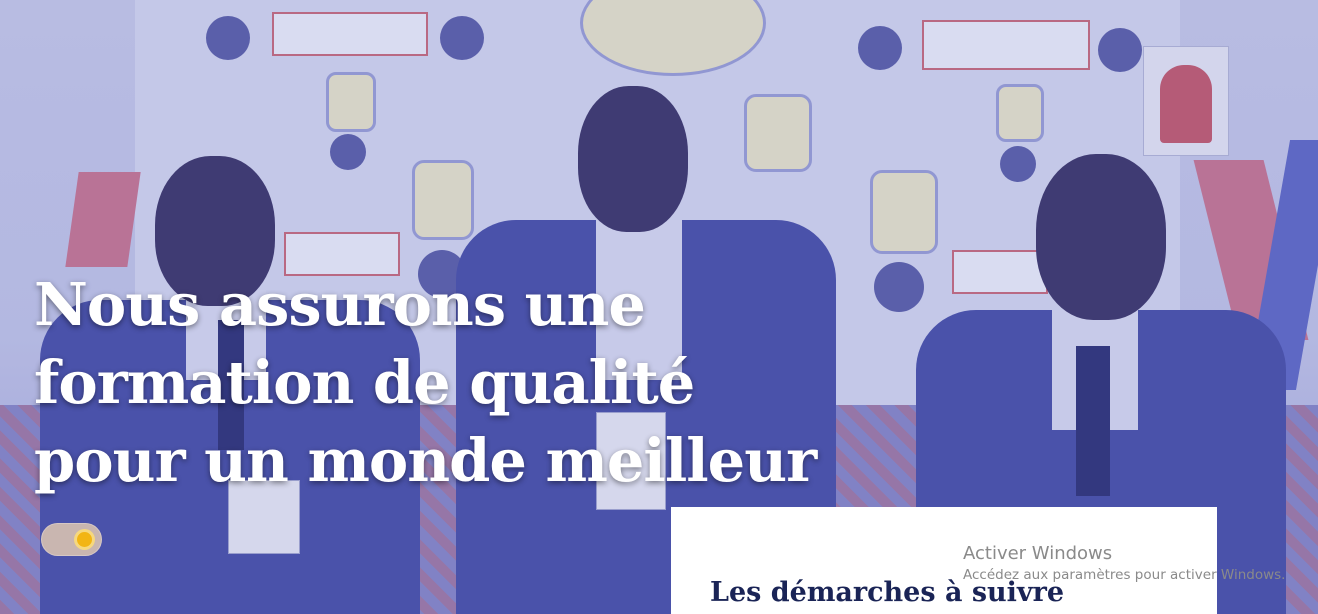 Image resolution: width=1318 pixels, height=614 pixels. What do you see at coordinates (425, 460) in the screenshot?
I see `hero-title-line: pour un monde meilleur` at bounding box center [425, 460].